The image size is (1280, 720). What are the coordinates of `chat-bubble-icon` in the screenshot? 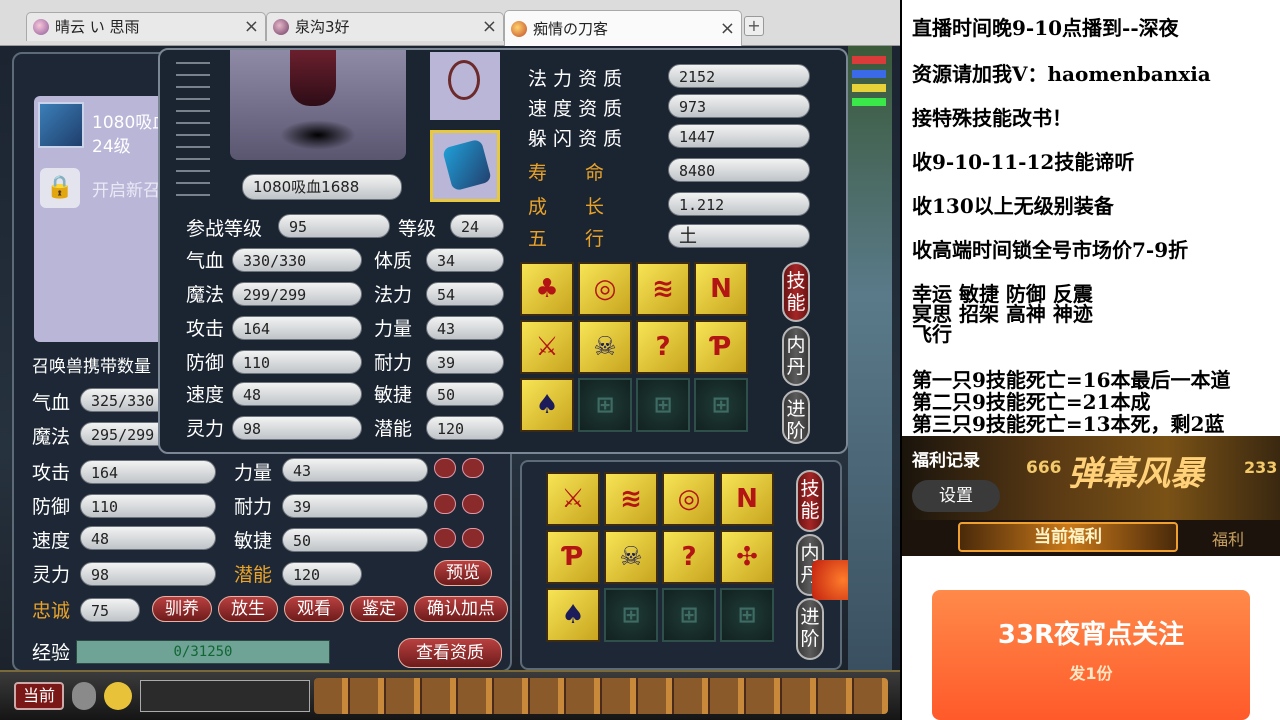 It's located at (118, 696).